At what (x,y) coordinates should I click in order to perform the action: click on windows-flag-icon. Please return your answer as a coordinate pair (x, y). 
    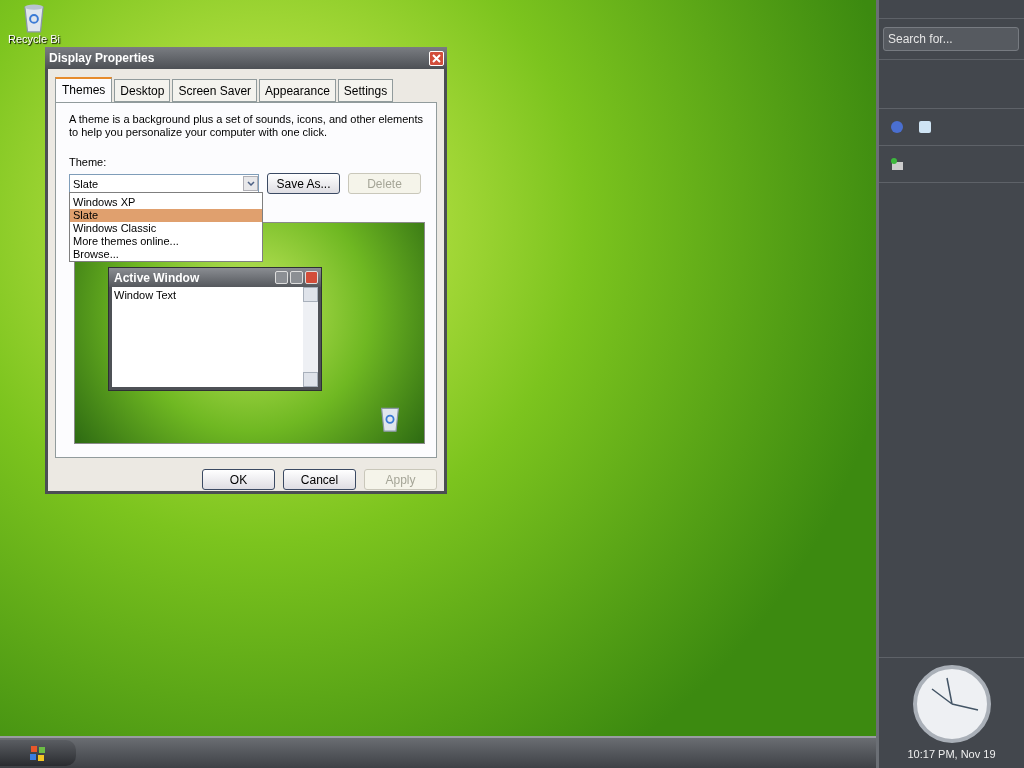
    Looking at the image, I should click on (38, 753).